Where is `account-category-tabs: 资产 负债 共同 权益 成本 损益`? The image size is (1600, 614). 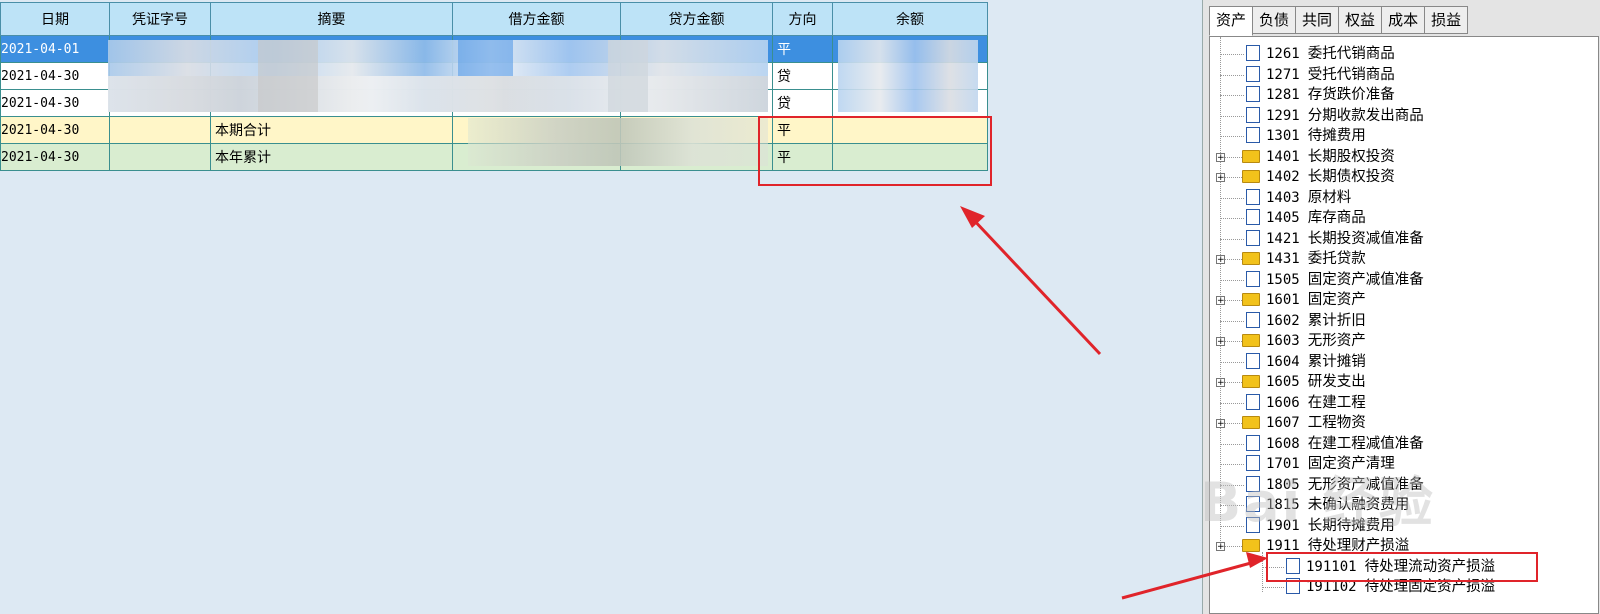
account-category-tabs: 资产 负债 共同 权益 成本 损益 is located at coordinates (1339, 21).